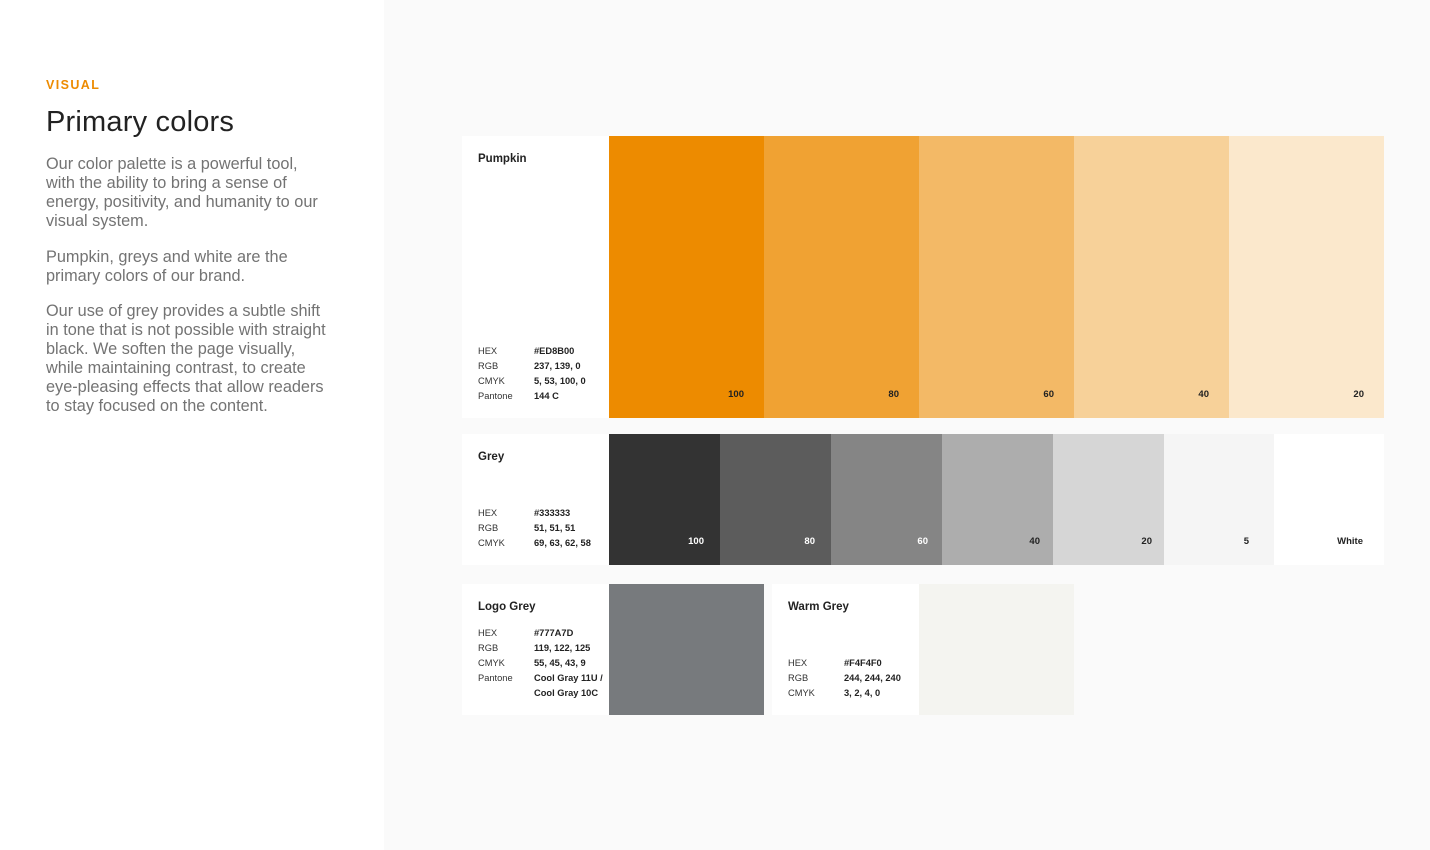 This screenshot has height=850, width=1430. Describe the element at coordinates (996, 277) in the screenshot. I see `pumpkin-swatch-60: 60` at that location.